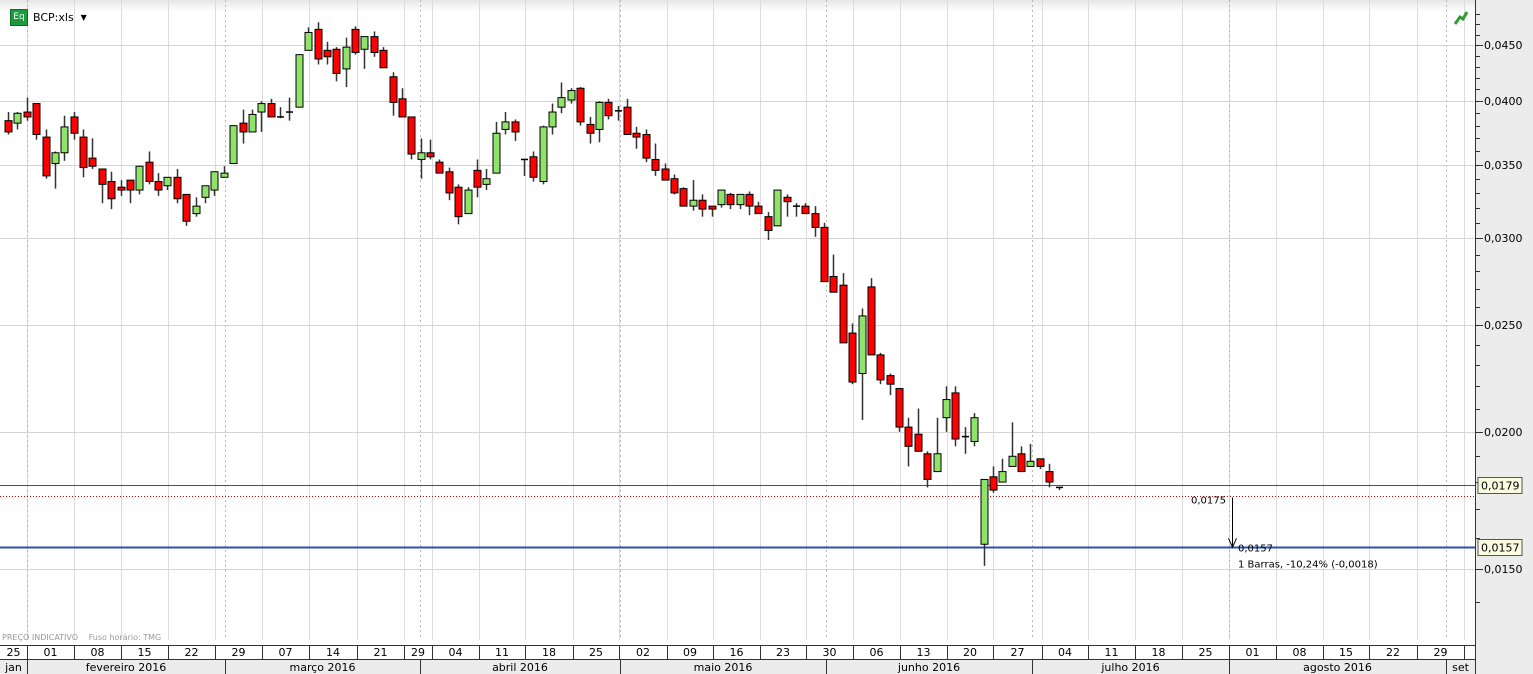  I want to click on timezone-label: Fuso horário: TMG, so click(125, 637).